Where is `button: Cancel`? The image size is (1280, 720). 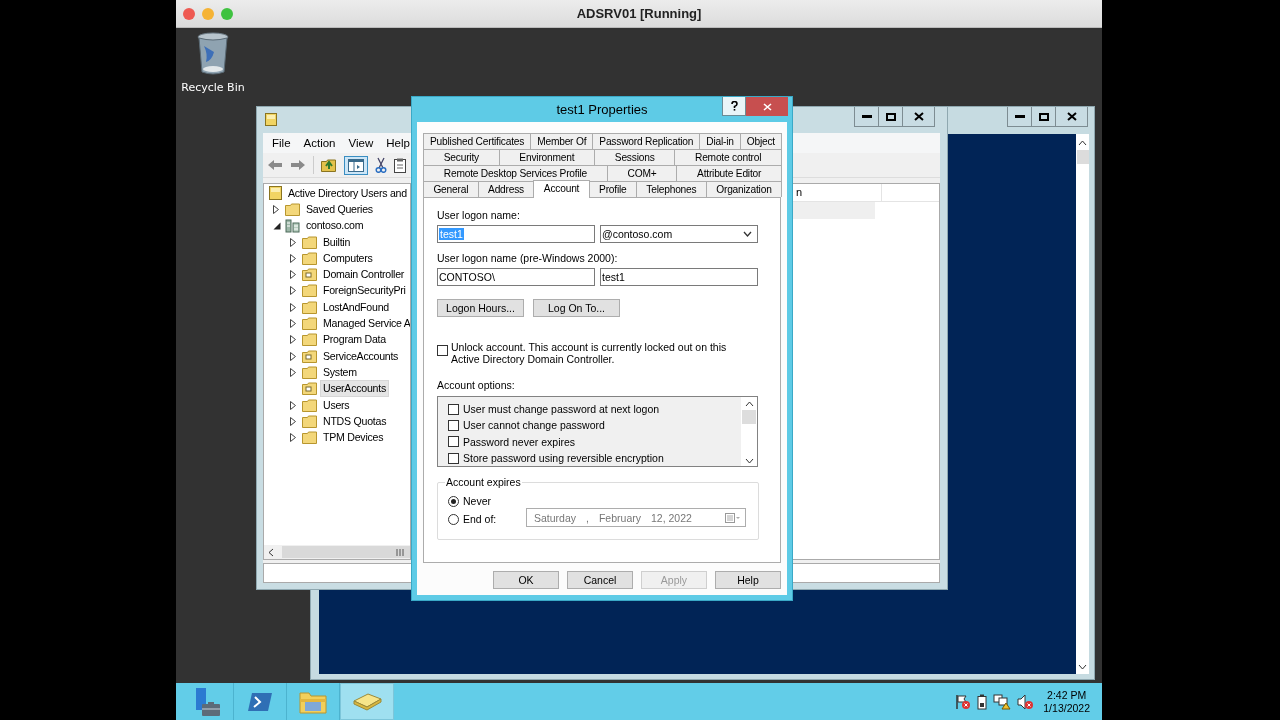 button: Cancel is located at coordinates (600, 580).